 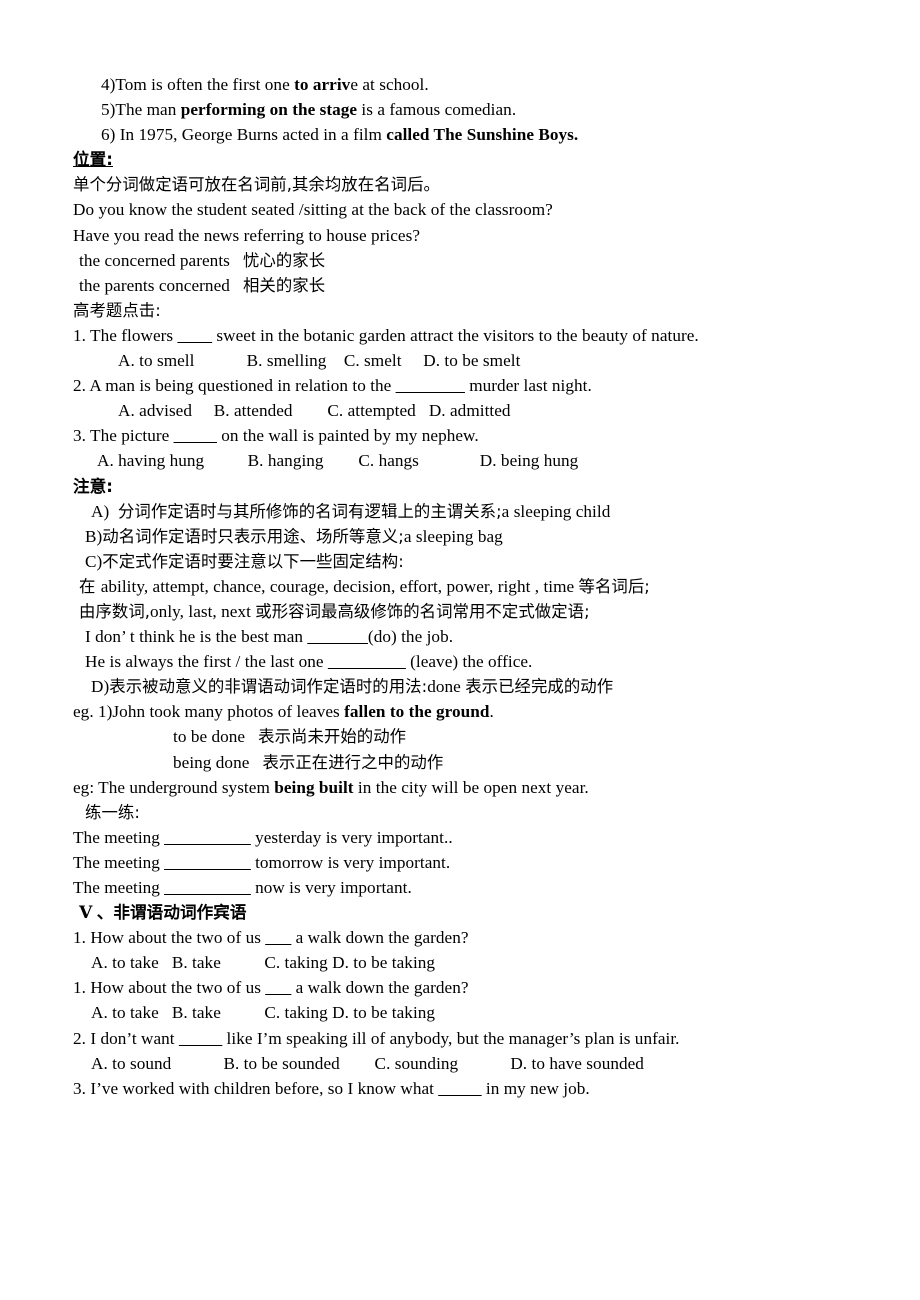 I want to click on notes-eg-built-bold: being built, so click(x=314, y=787).